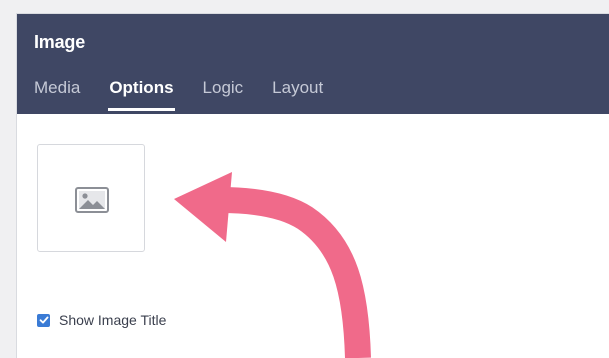 The image size is (609, 358). I want to click on panel-title: Image, so click(60, 42).